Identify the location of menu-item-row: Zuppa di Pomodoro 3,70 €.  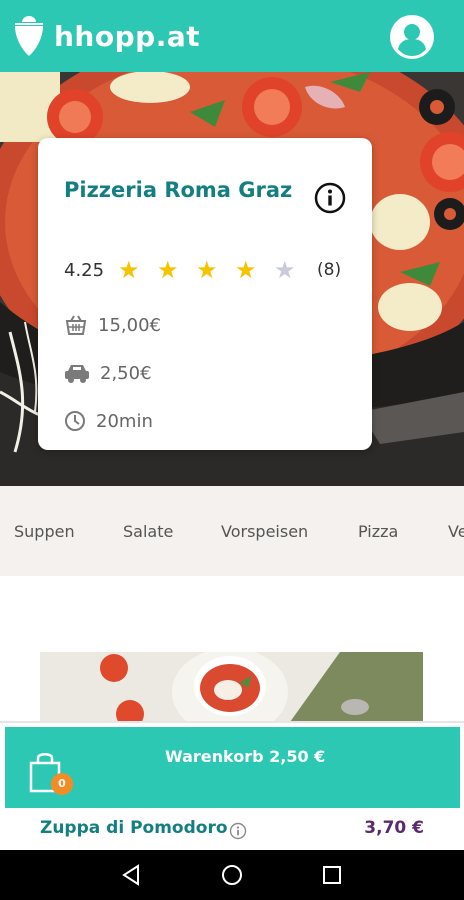
(232, 829).